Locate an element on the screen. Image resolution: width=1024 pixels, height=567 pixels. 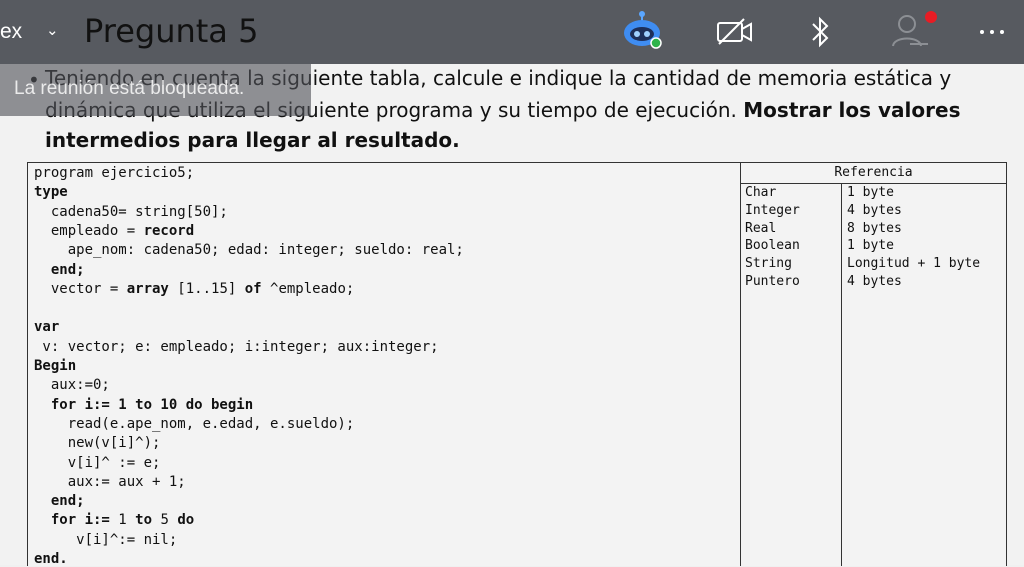
code-line: vector = array [1..15] of ^empleado; is located at coordinates (194, 288).